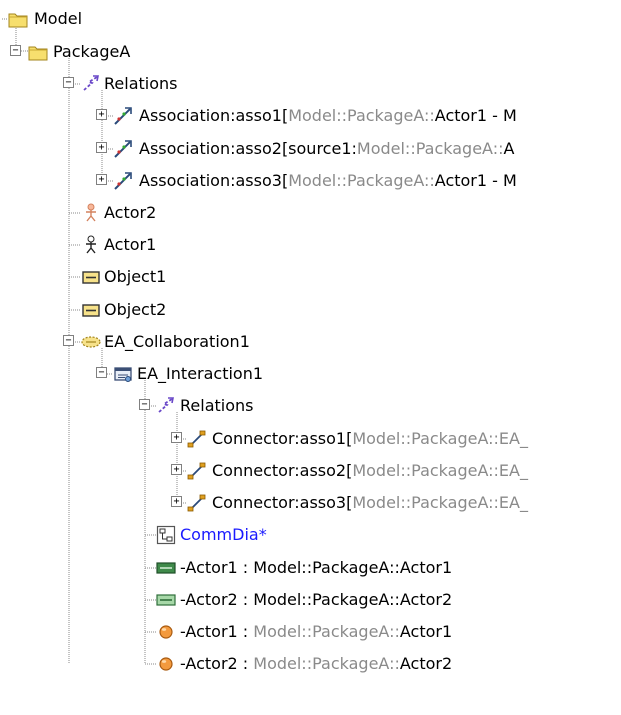  I want to click on connector-asso3-label: Connector:asso3[Model::PackageA::EA_, so click(370, 502).